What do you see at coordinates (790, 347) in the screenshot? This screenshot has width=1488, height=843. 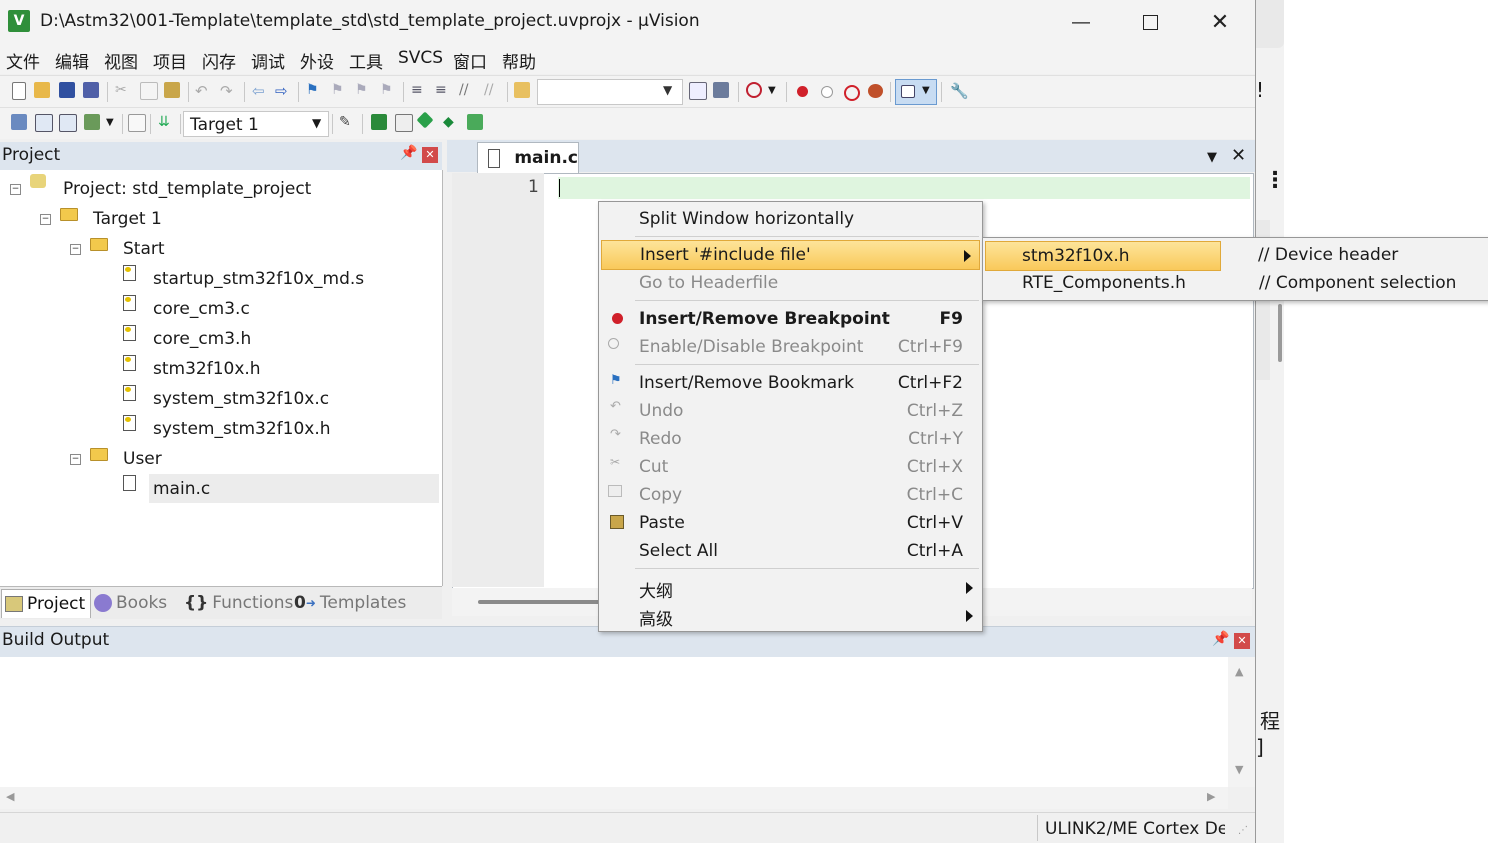 I see `menu-item-enable-disable-breakpoint: Enable/Disable Breakpoint Ctrl+F9` at bounding box center [790, 347].